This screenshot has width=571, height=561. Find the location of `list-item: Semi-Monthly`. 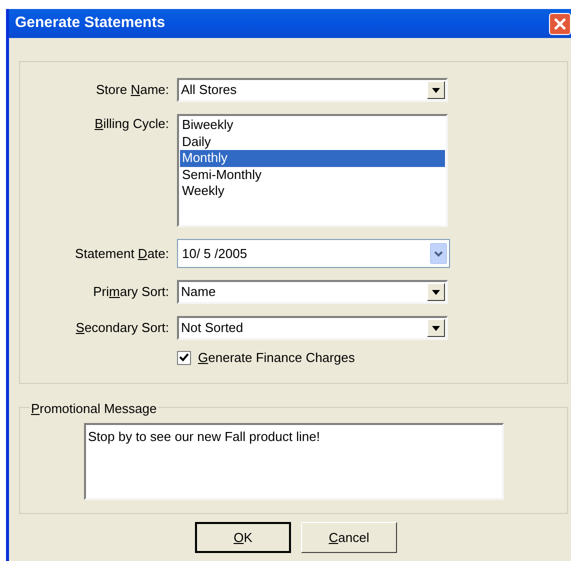

list-item: Semi-Monthly is located at coordinates (312, 174).